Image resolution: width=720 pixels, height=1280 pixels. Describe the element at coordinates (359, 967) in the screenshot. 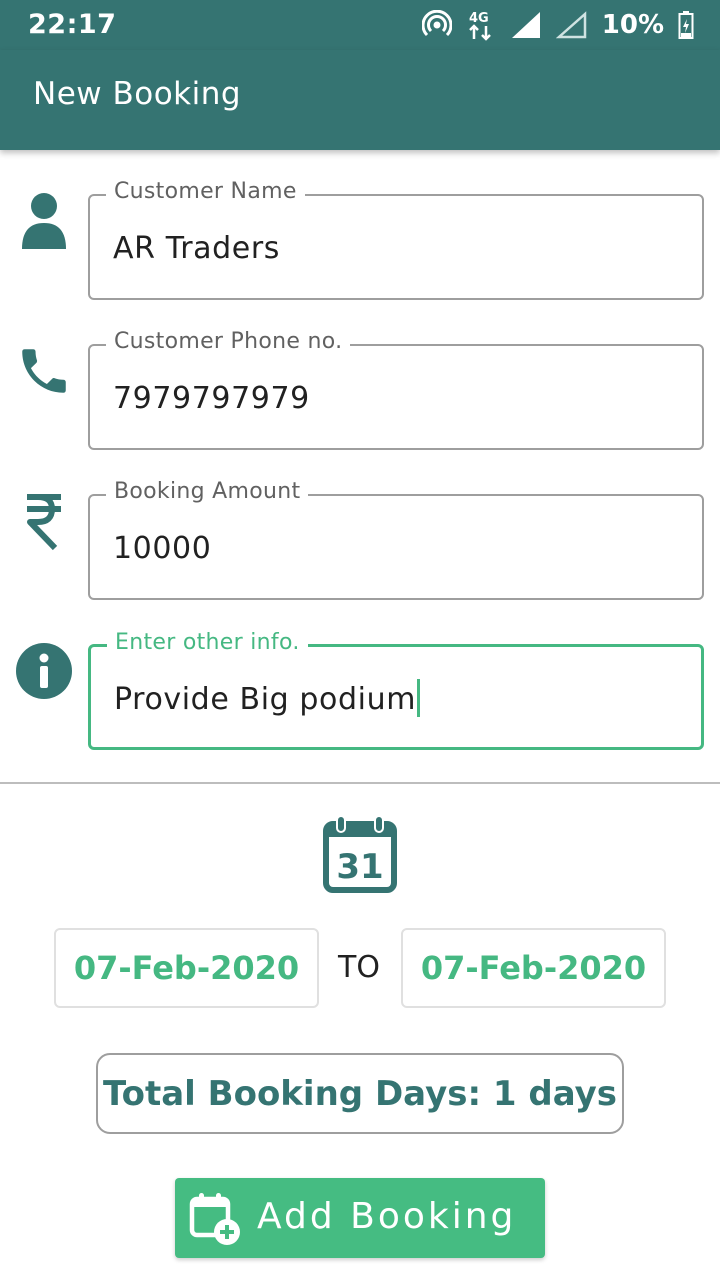

I see `date-separator: TO` at that location.